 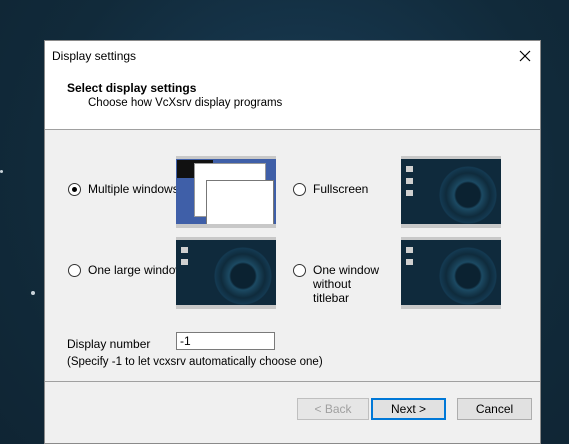 I want to click on preview-fullscreen, so click(x=451, y=192).